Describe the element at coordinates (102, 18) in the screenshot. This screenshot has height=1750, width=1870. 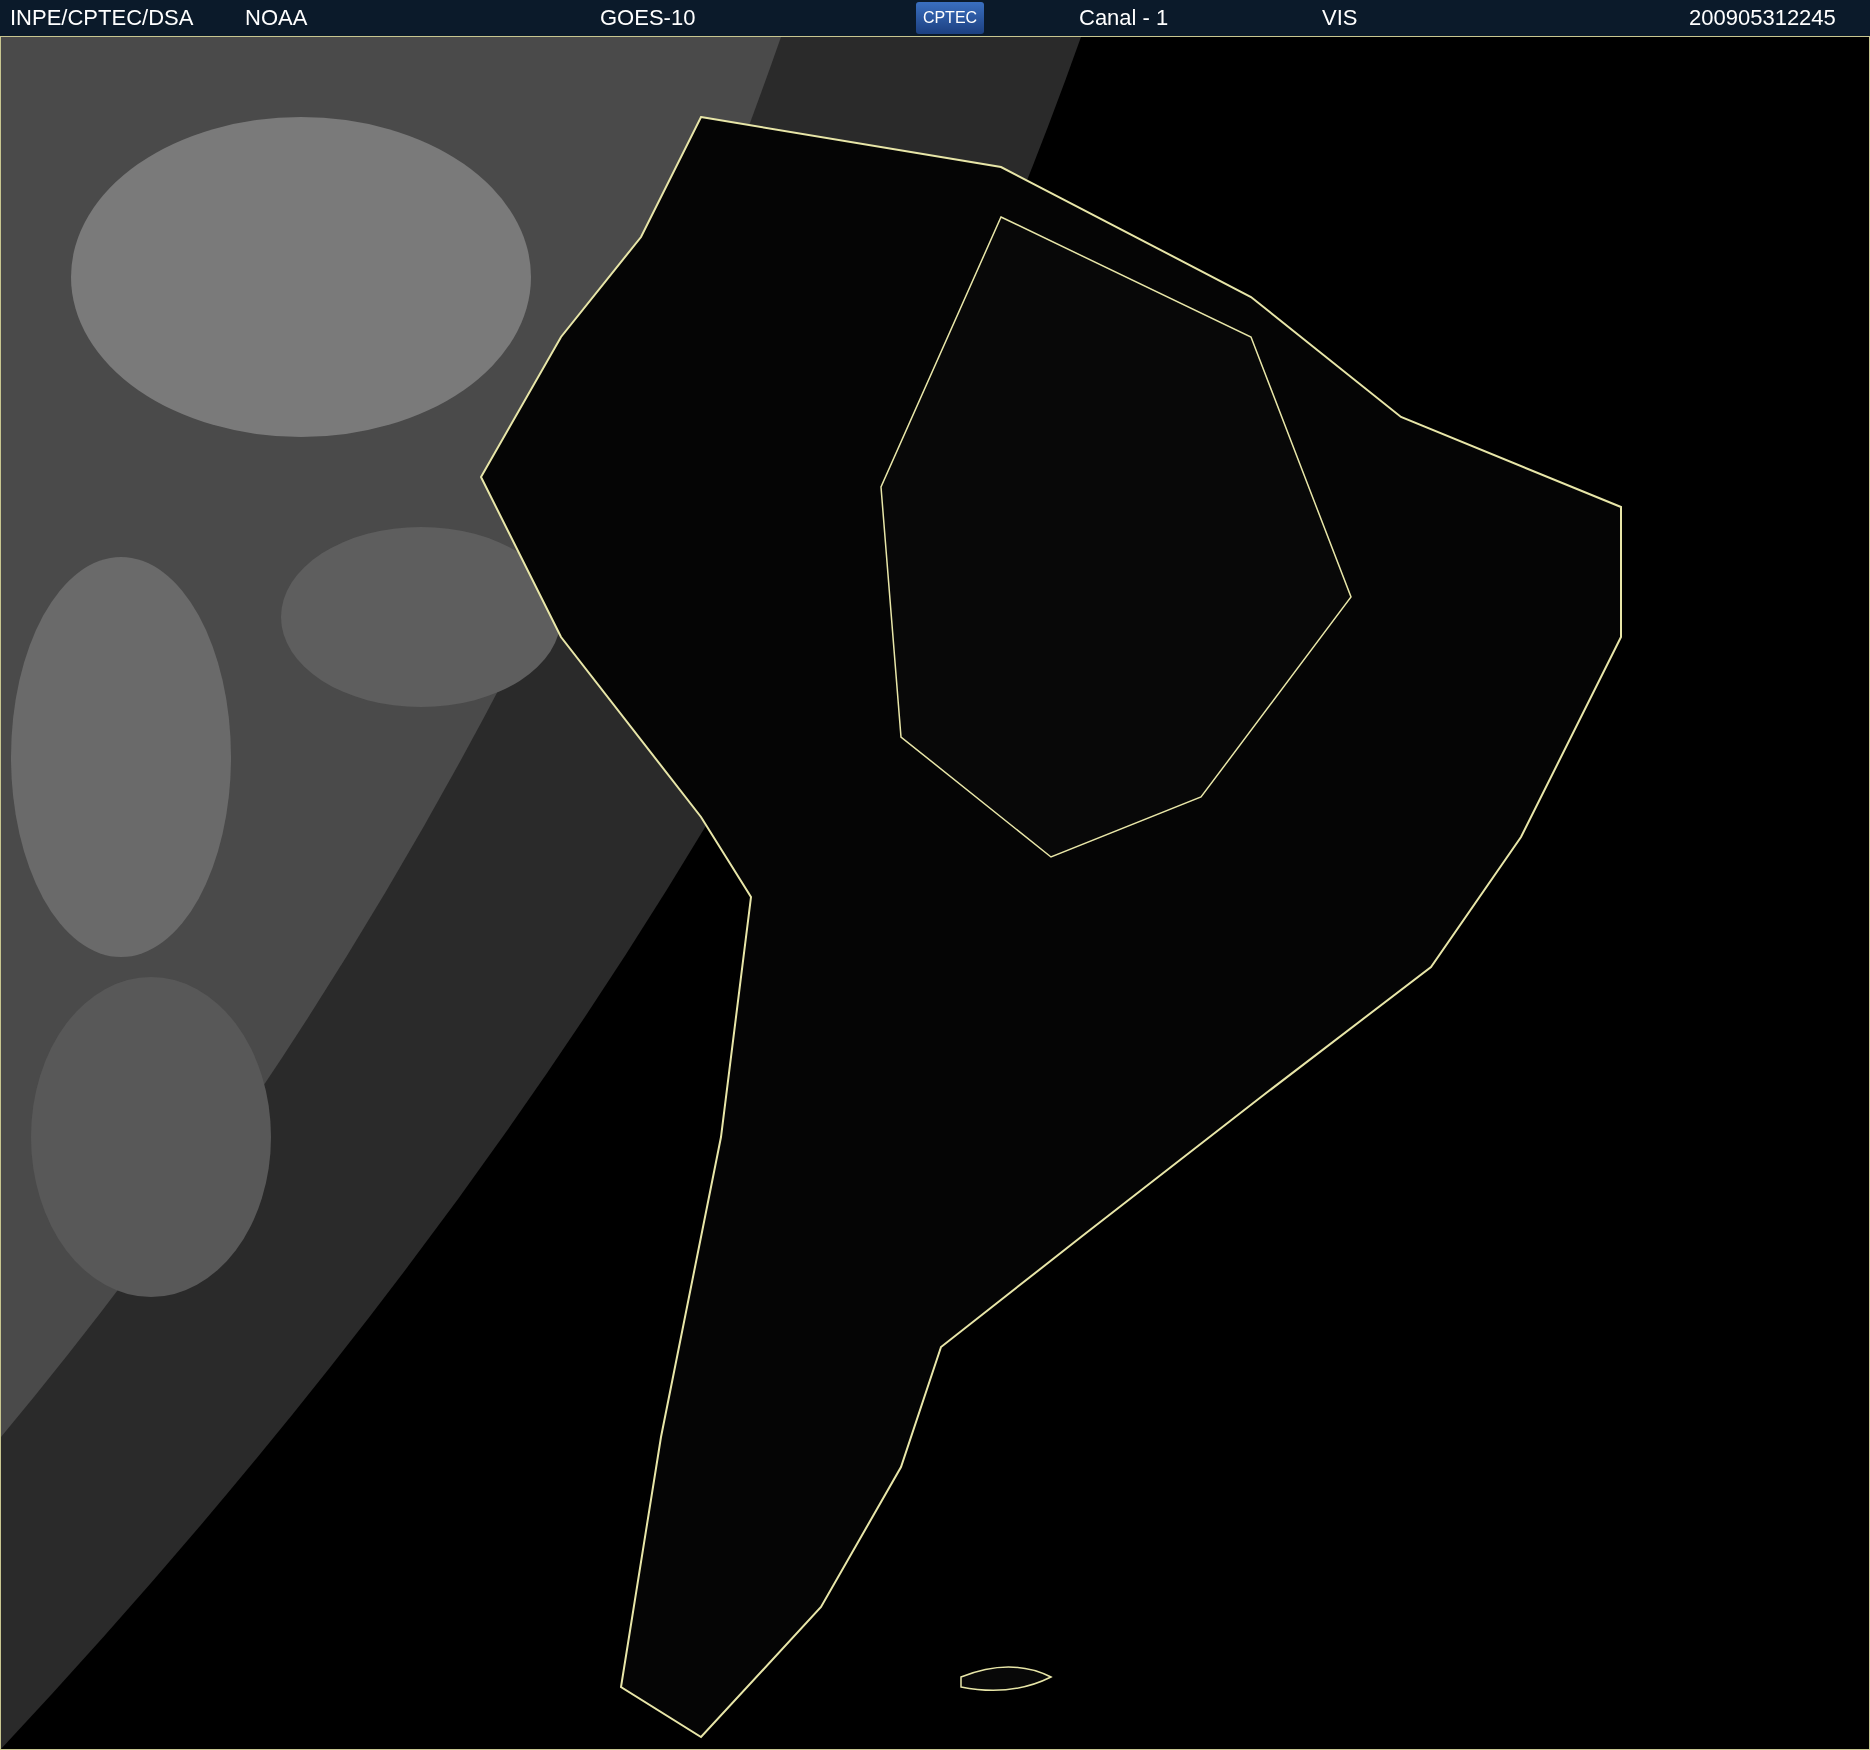
I see `source-label: INPE/CPTEC/DSA` at that location.